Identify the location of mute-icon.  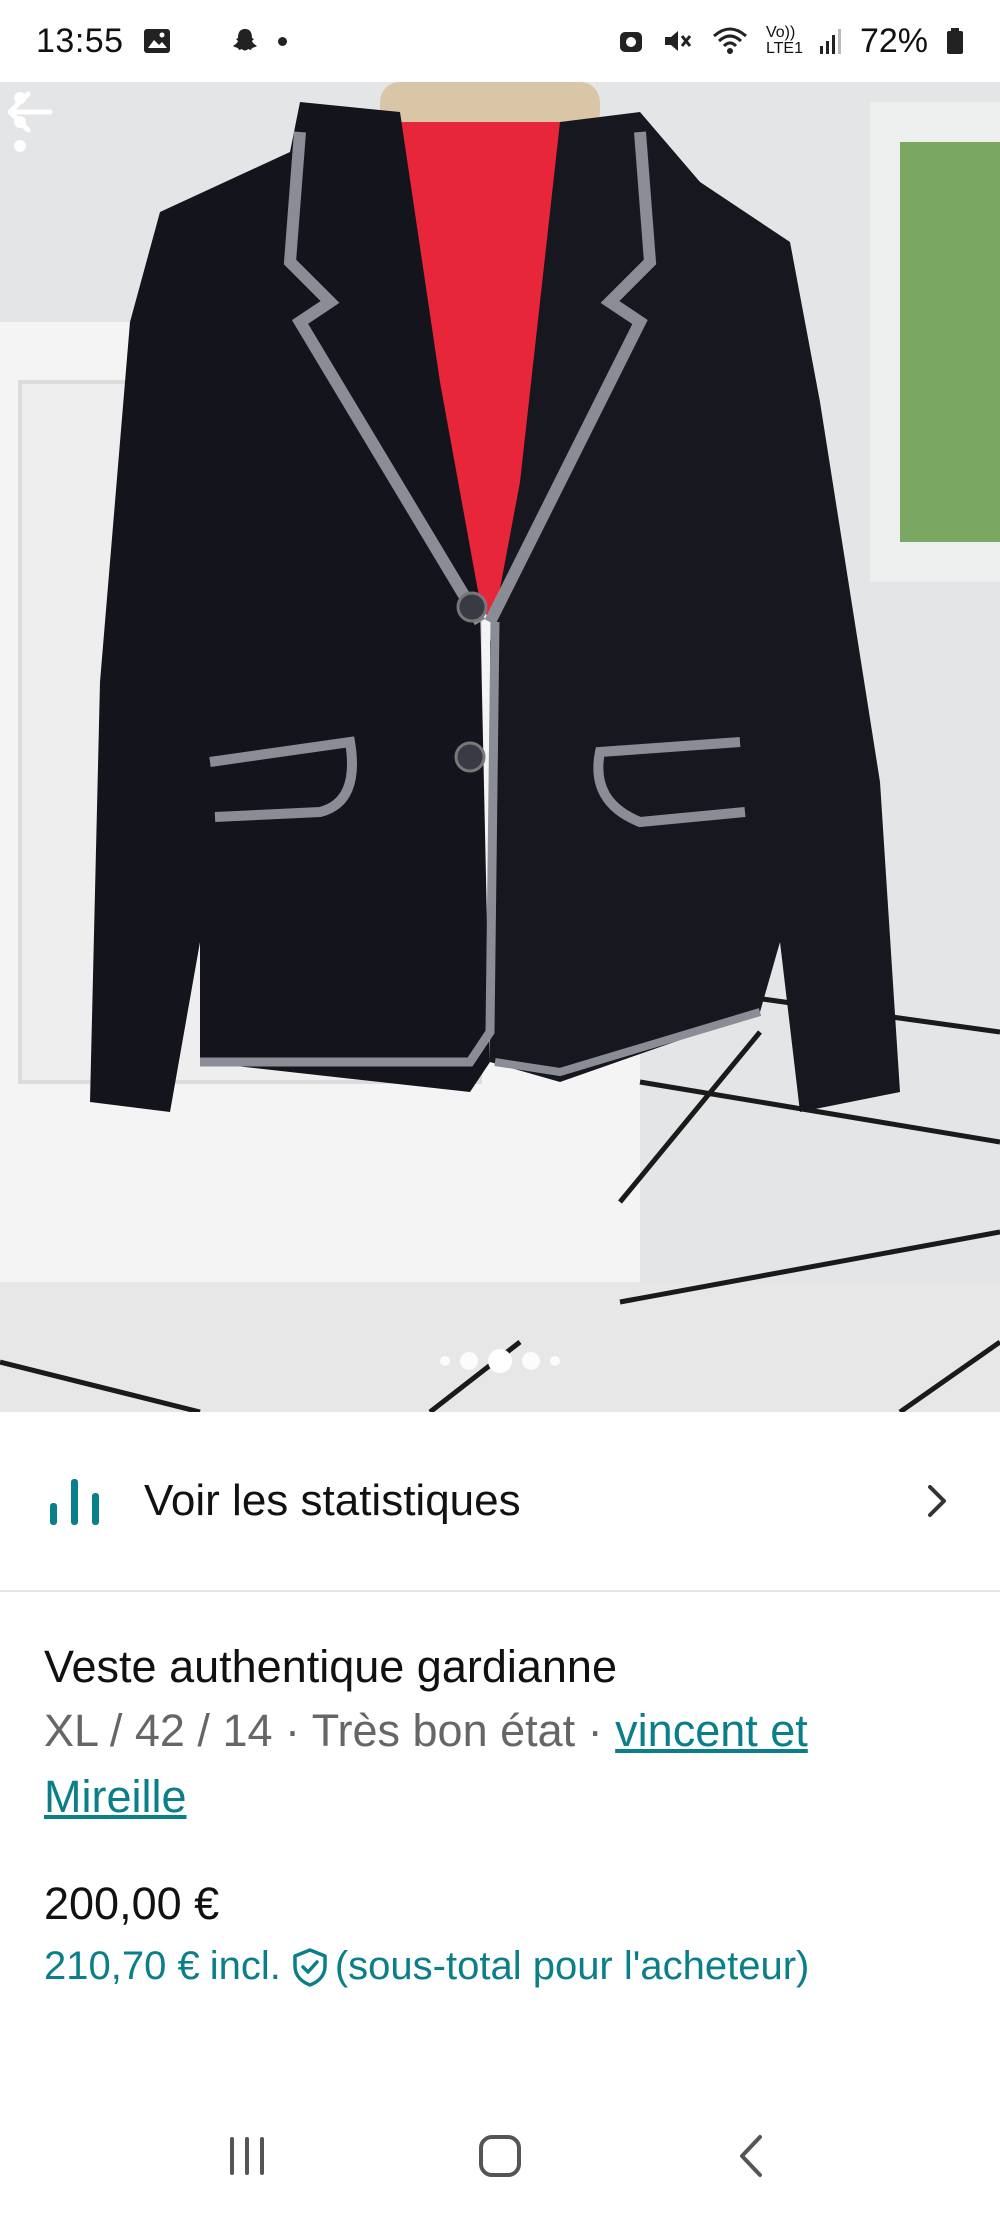
(678, 41).